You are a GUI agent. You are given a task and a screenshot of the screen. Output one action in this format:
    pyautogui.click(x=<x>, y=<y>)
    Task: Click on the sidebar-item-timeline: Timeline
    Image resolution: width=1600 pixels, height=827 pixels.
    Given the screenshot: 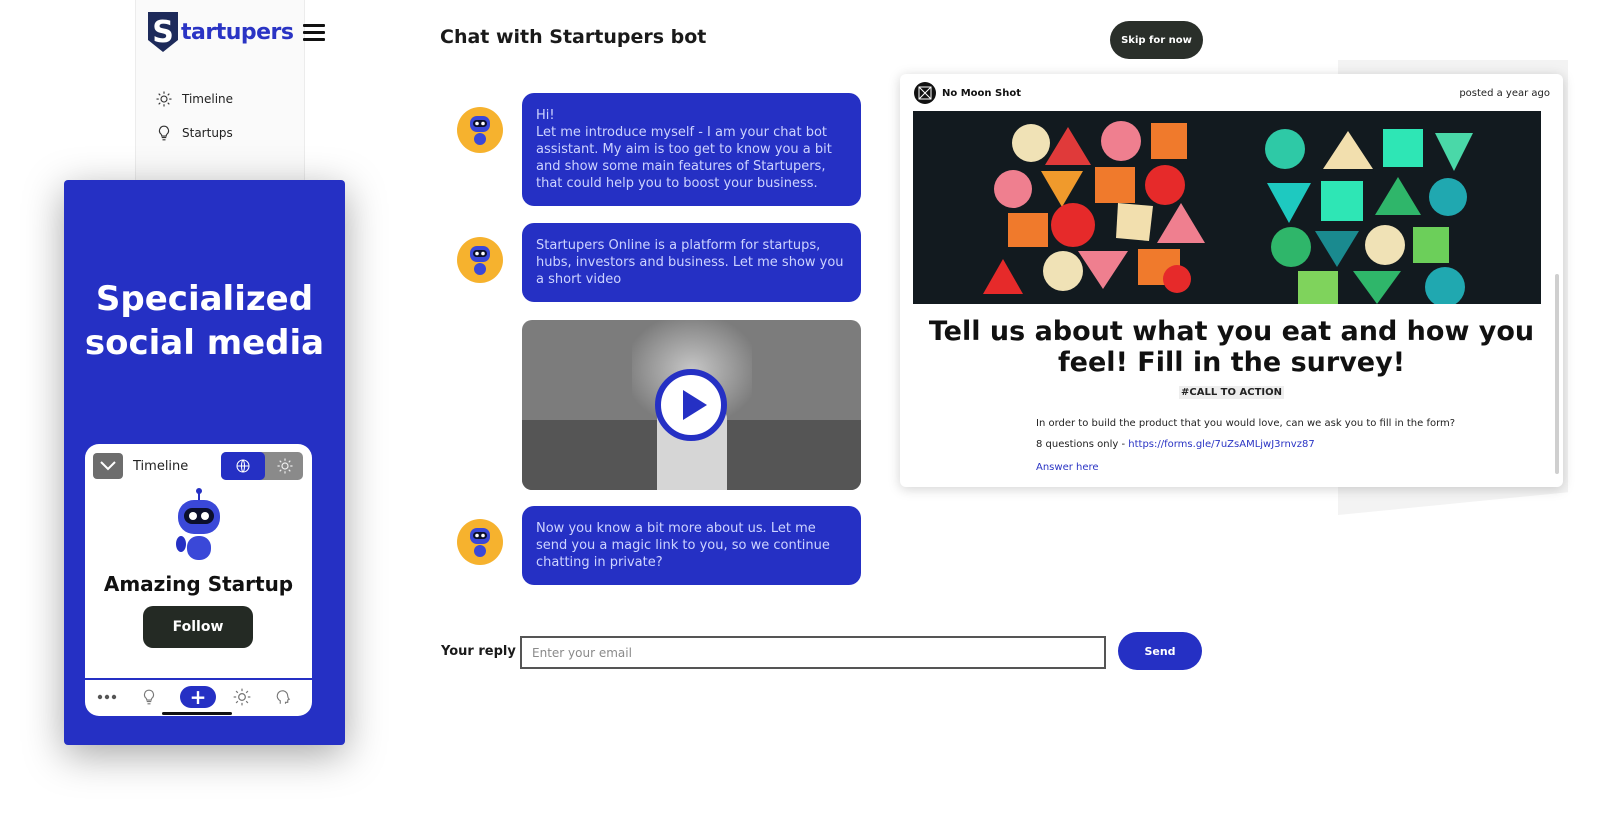 What is the action you would take?
    pyautogui.click(x=194, y=99)
    